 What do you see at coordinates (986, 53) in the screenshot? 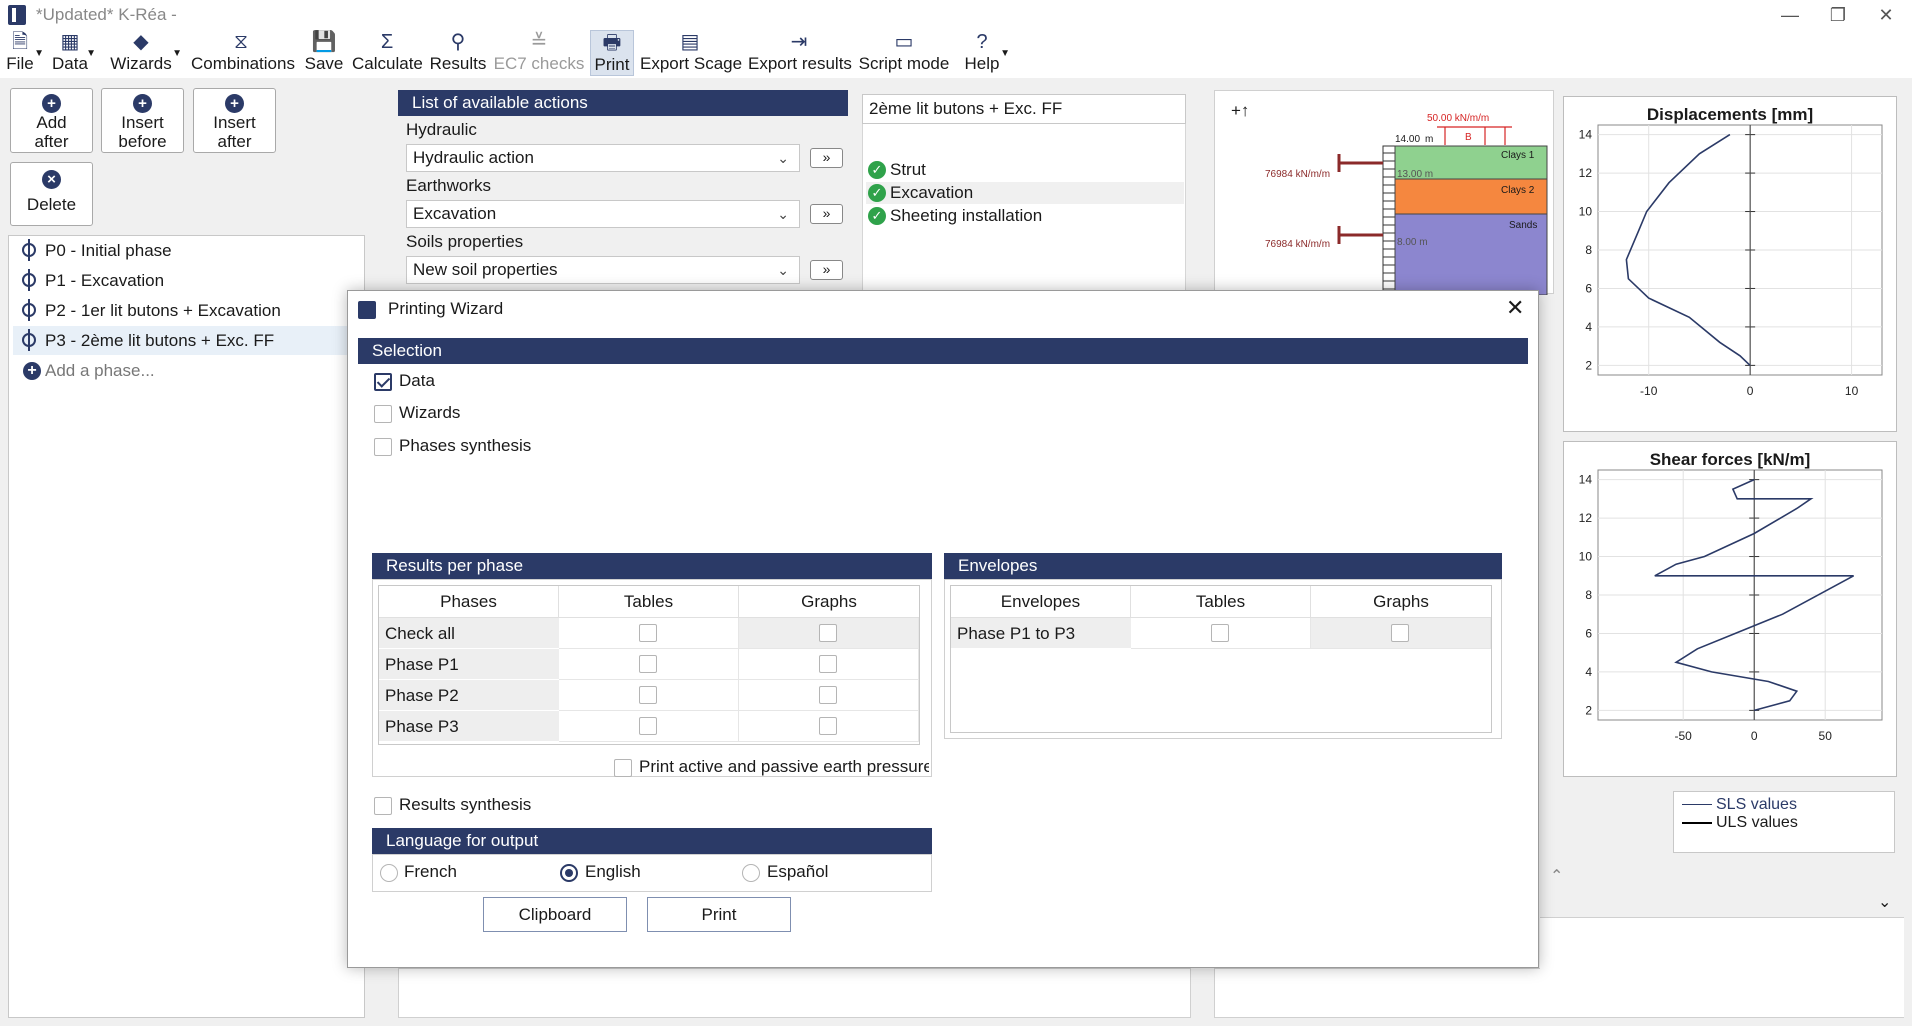
I see `help-button: ? Help ▼` at bounding box center [986, 53].